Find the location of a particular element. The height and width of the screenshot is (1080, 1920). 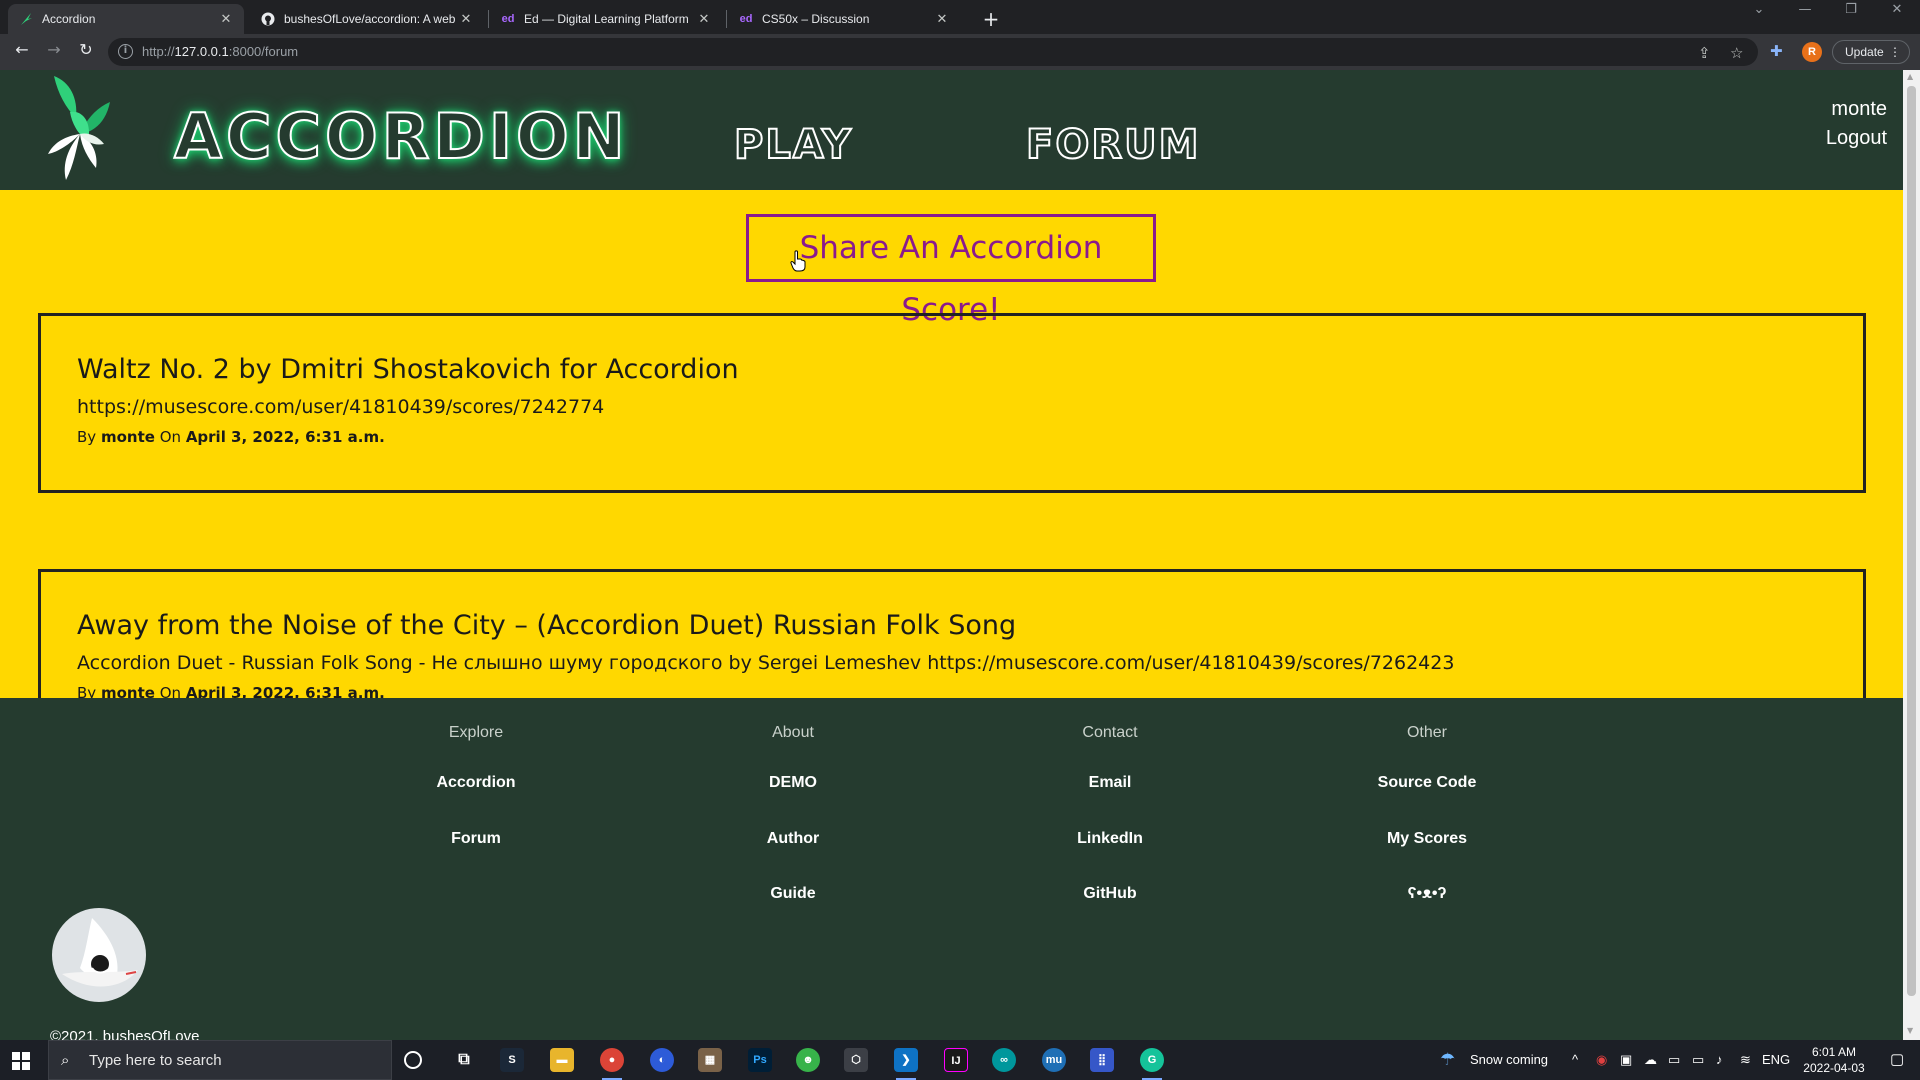

tab-search-chevron-icon: ⌄ is located at coordinates (1759, 16).